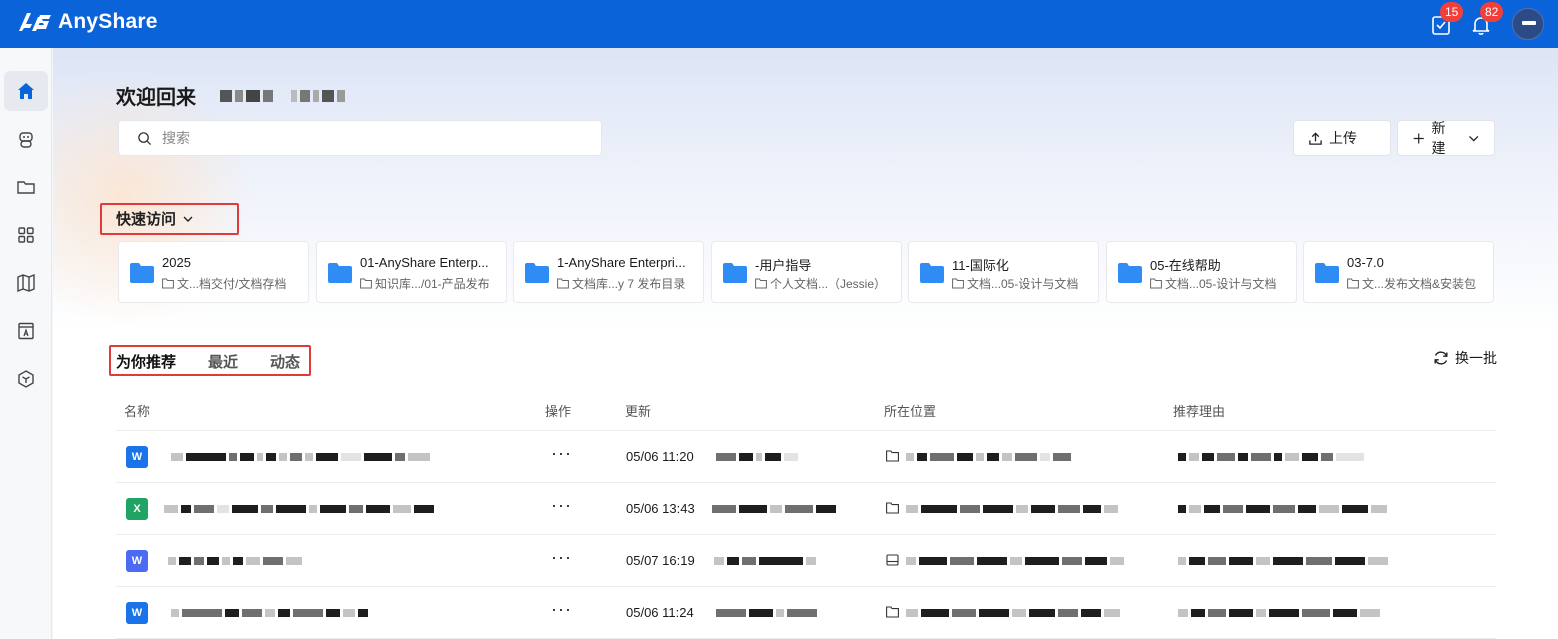  What do you see at coordinates (137, 561) in the screenshot?
I see `wps-file-icon: W` at bounding box center [137, 561].